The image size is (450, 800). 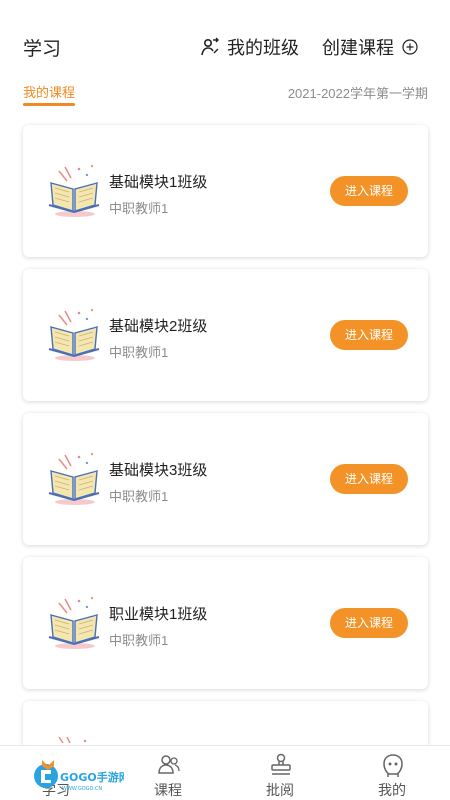 I want to click on svg-text: GOGO手游网, so click(x=92, y=777).